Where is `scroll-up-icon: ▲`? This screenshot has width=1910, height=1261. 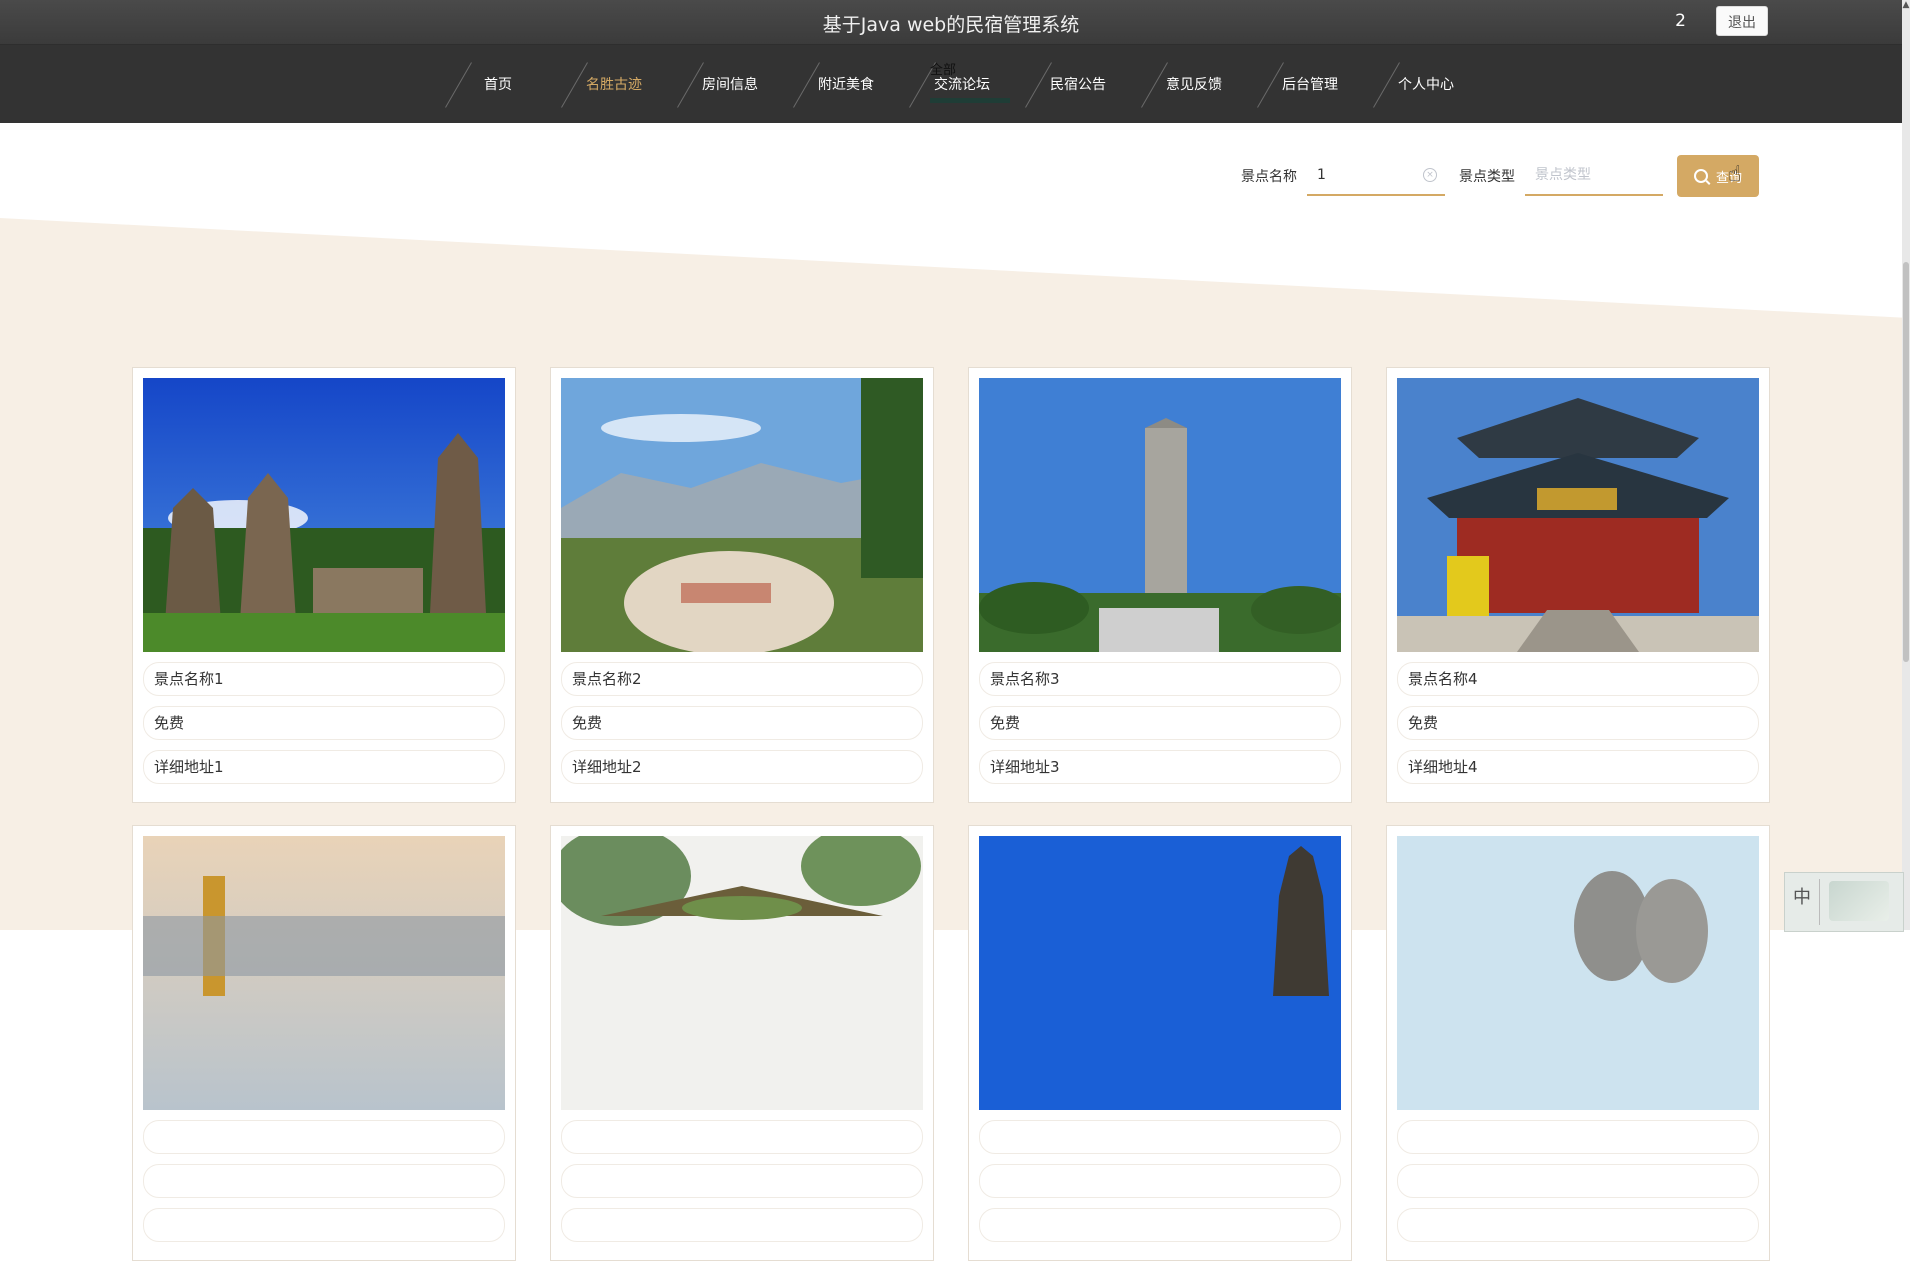 scroll-up-icon: ▲ is located at coordinates (1906, 5).